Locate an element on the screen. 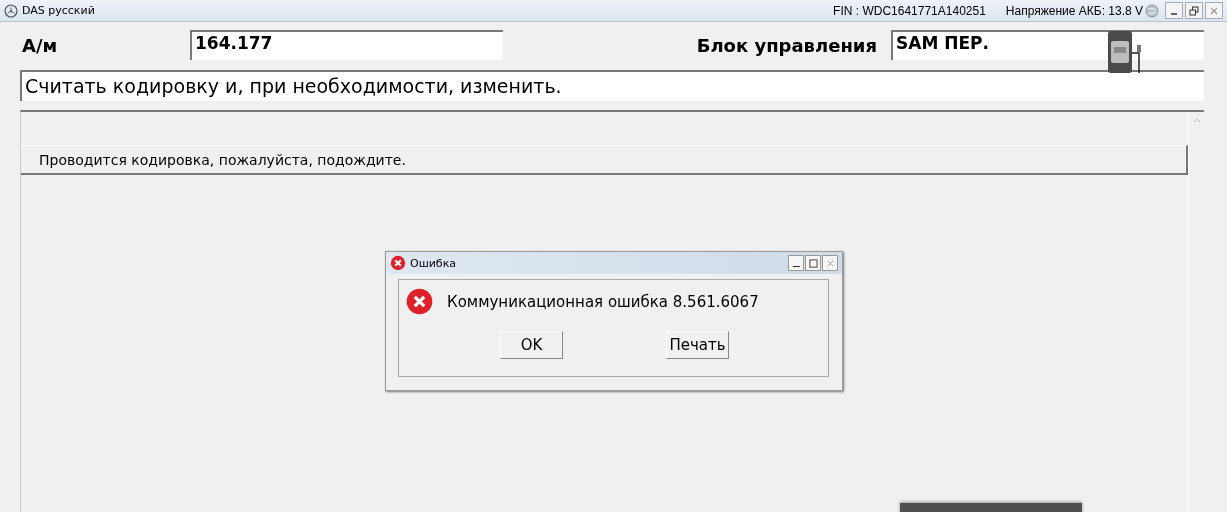  vehicle-label: А/м is located at coordinates (40, 45).